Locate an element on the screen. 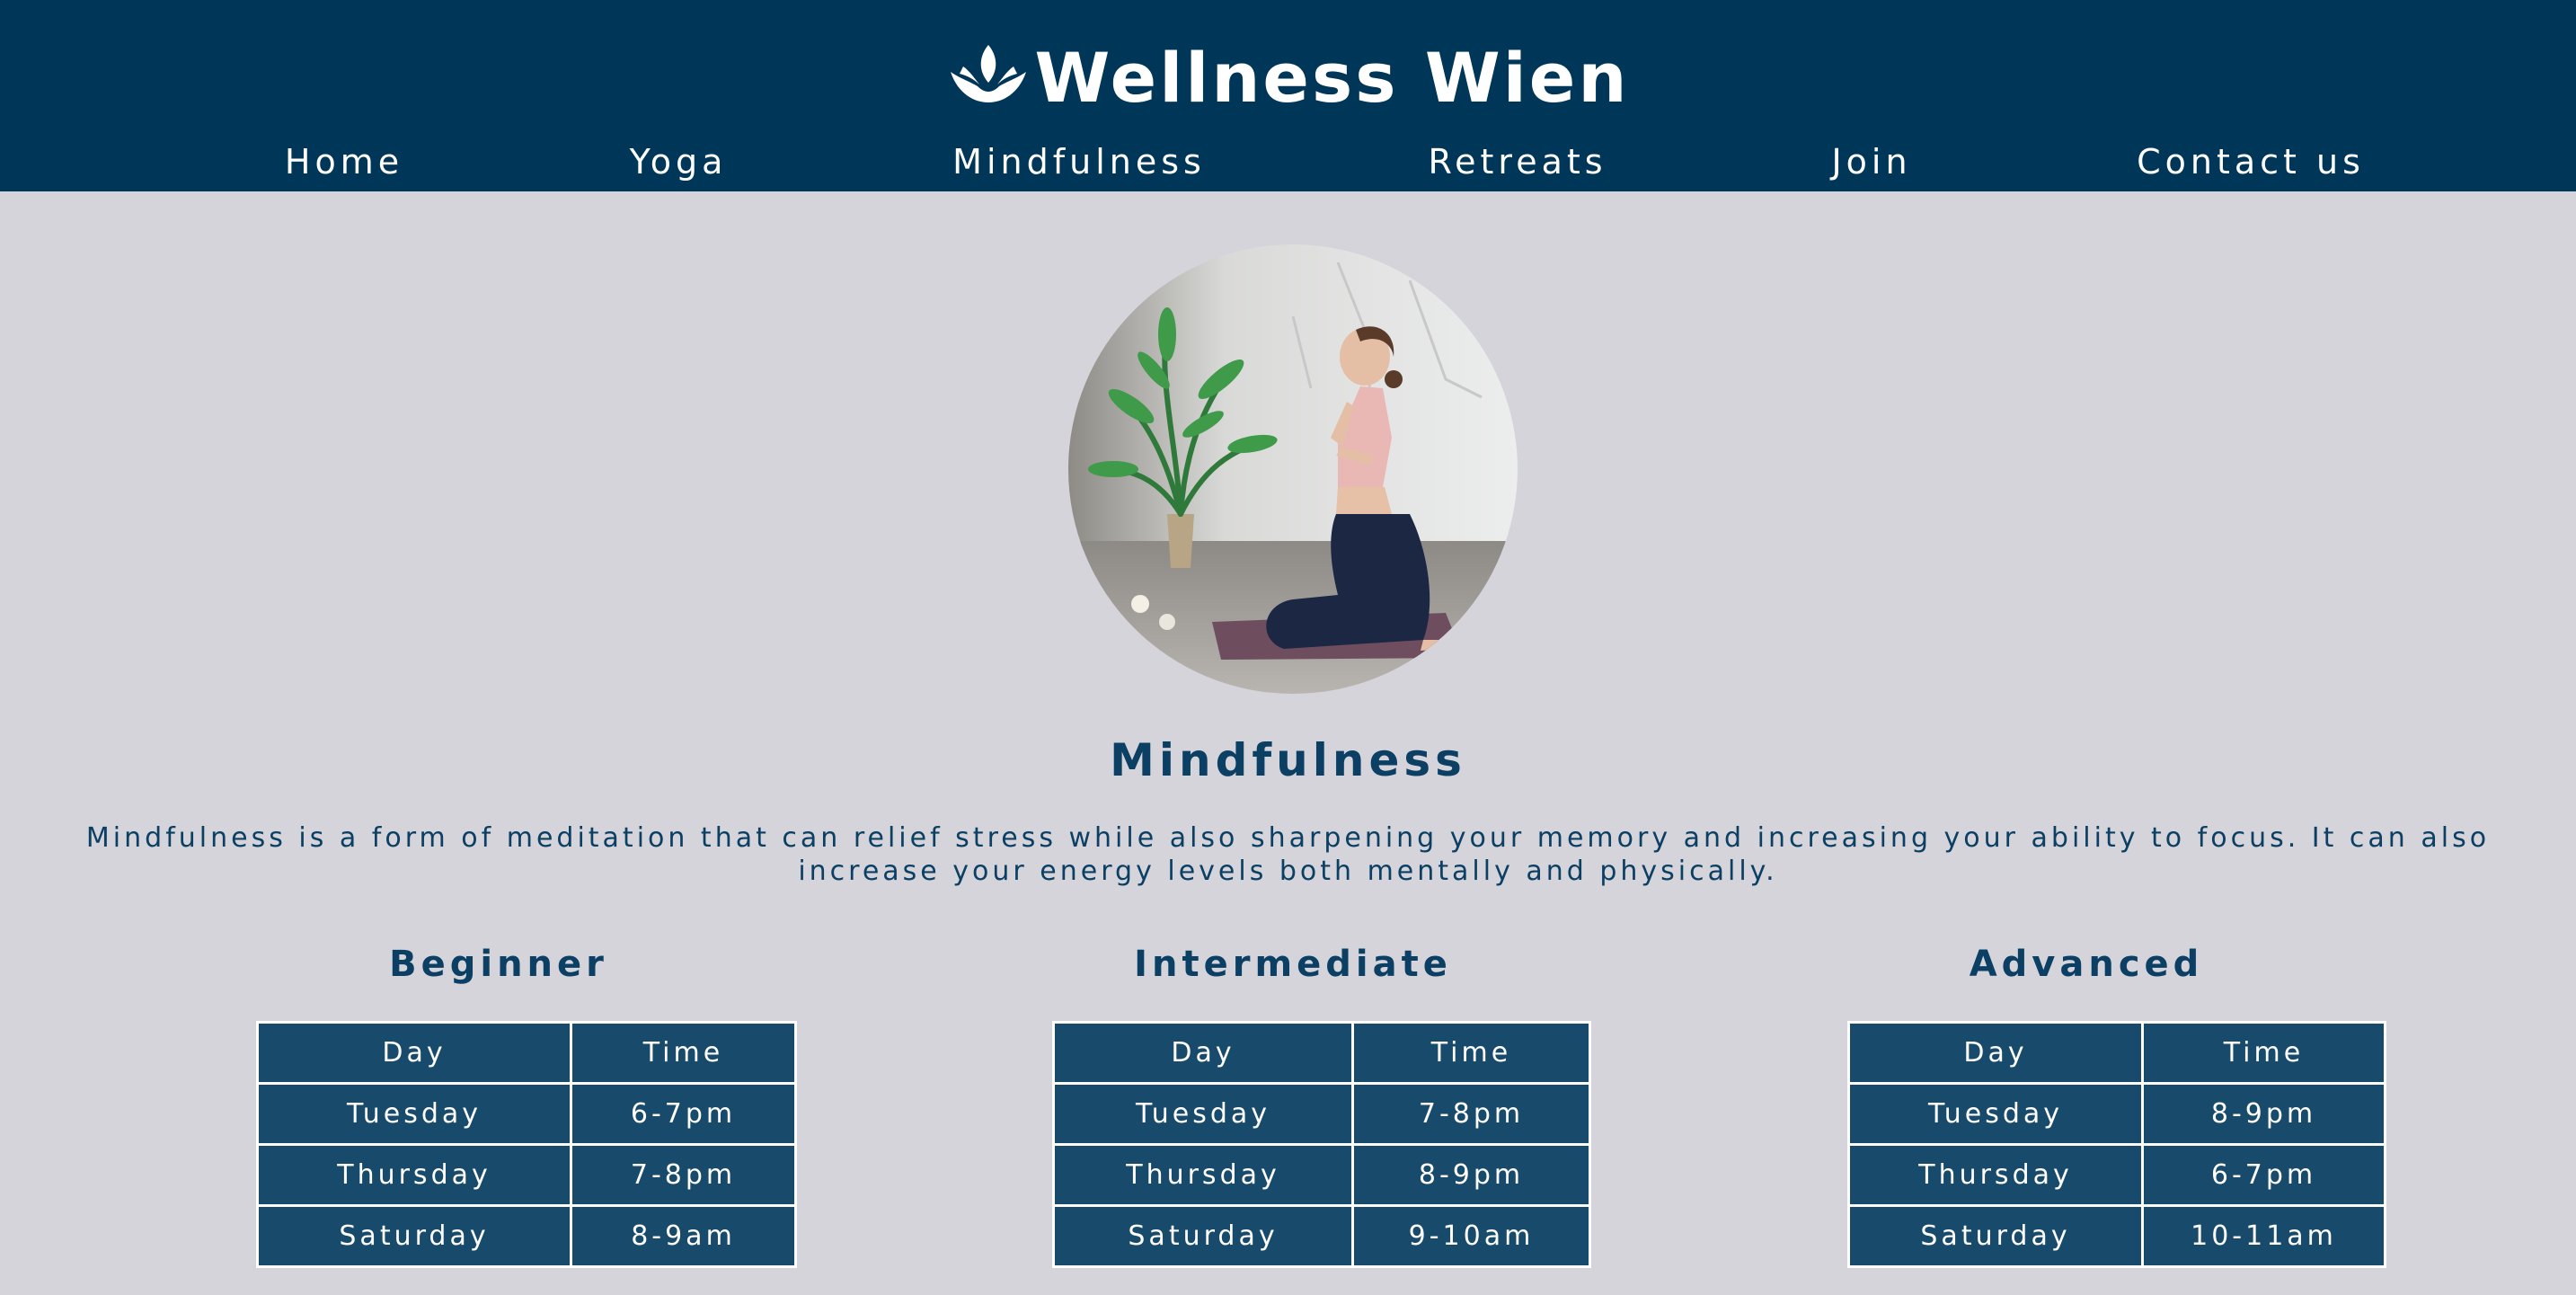  table-cell-time: 8-9am is located at coordinates (683, 1236).